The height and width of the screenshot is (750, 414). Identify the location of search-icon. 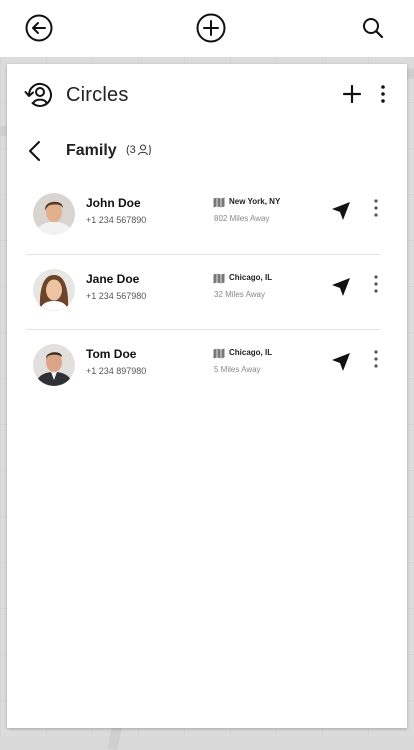
(373, 28).